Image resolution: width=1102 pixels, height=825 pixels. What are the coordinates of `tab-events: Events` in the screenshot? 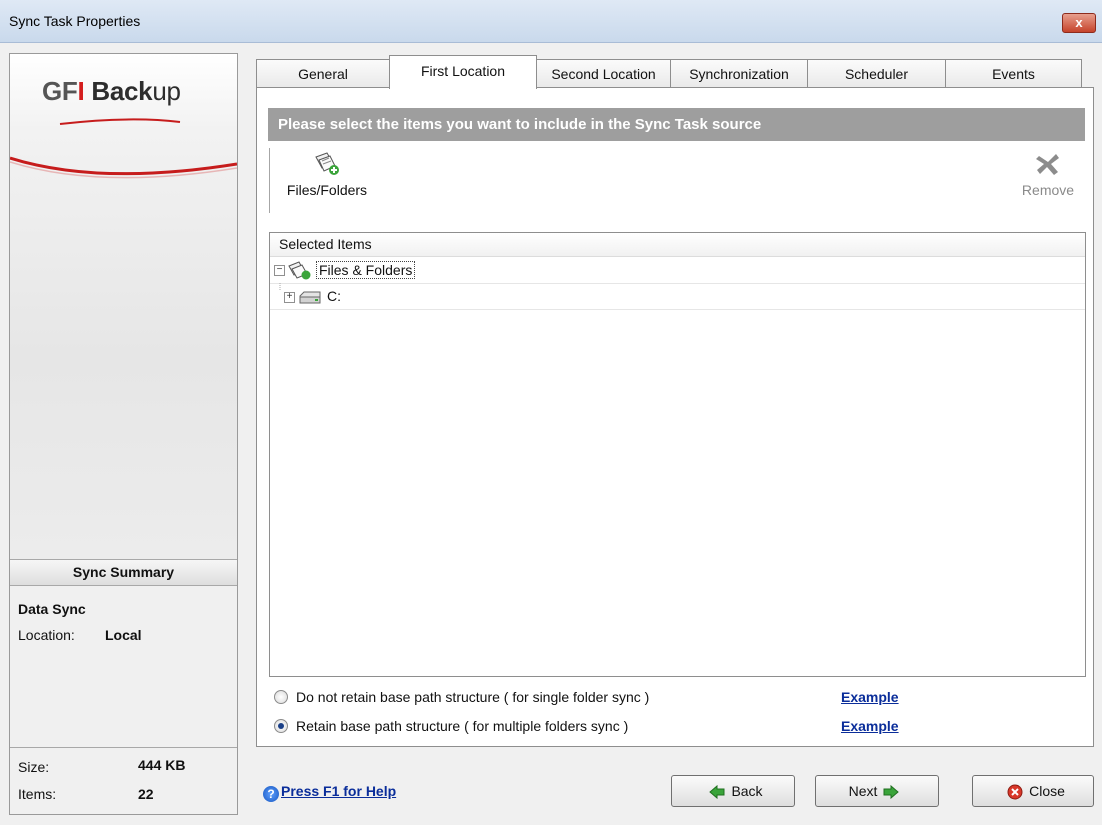 It's located at (1013, 73).